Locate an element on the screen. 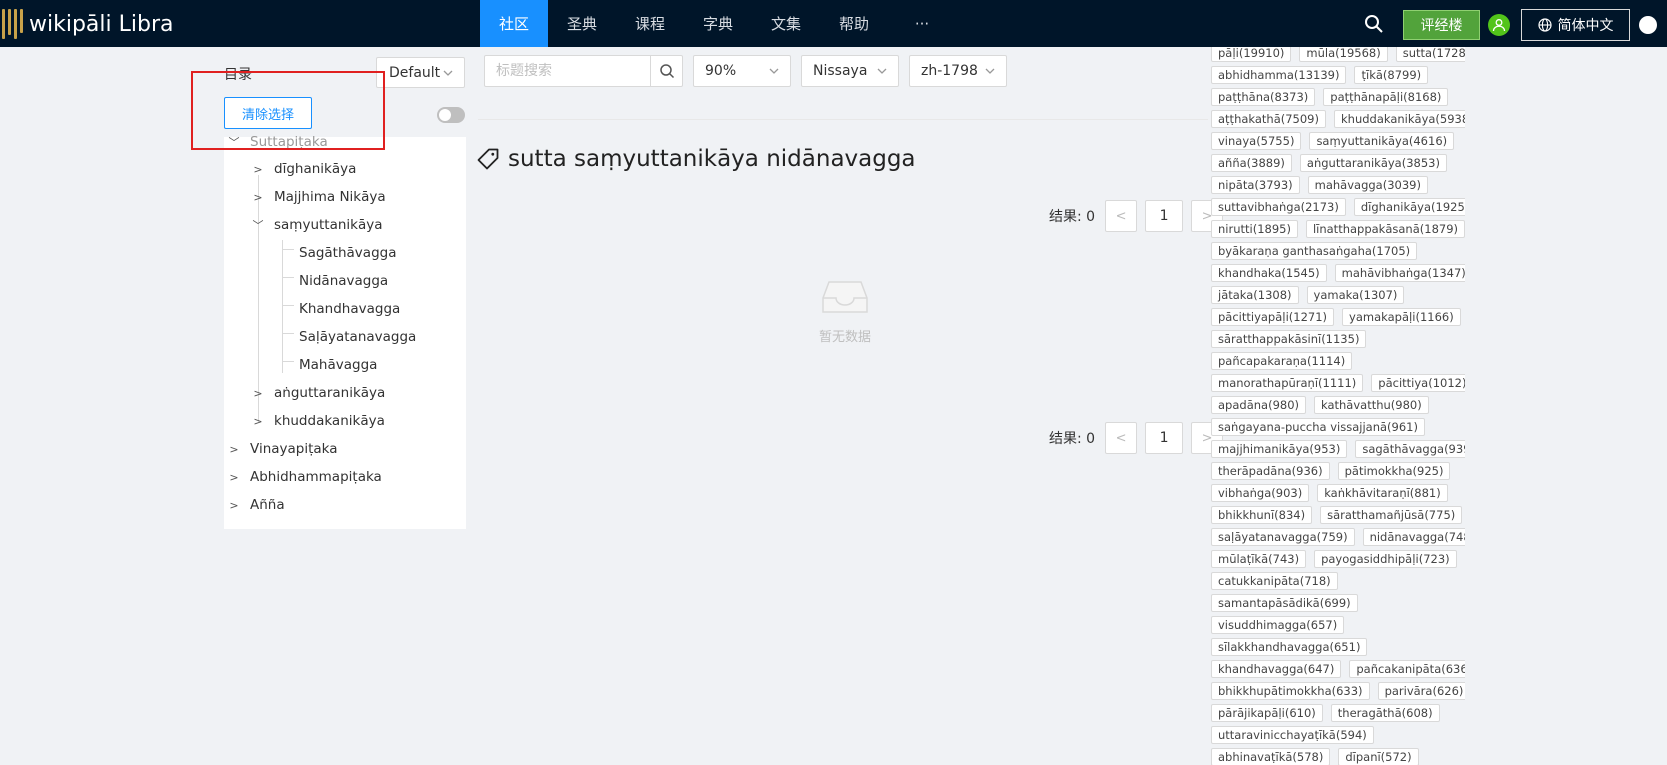 Image resolution: width=1667 pixels, height=765 pixels. search-icon is located at coordinates (1374, 24).